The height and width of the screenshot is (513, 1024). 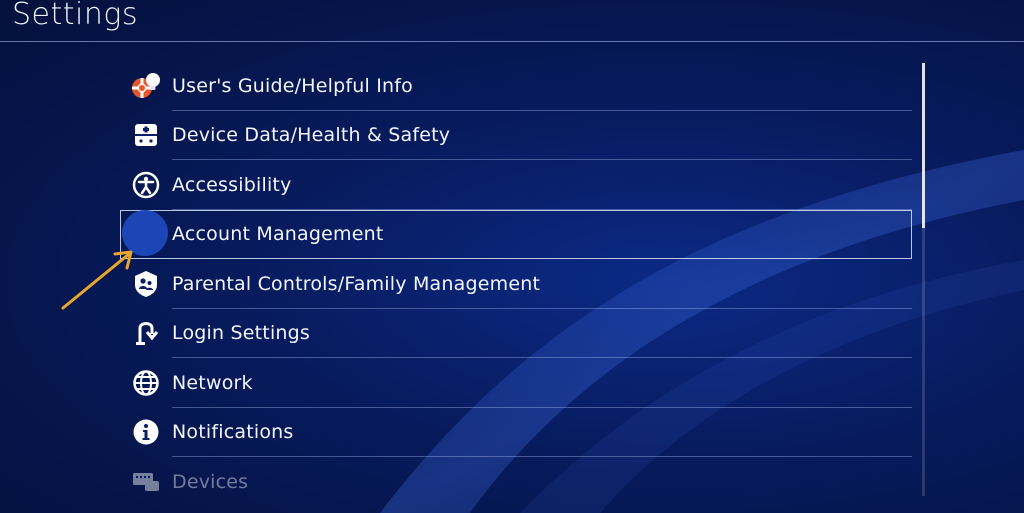 What do you see at coordinates (512, 41) in the screenshot?
I see `title-divider` at bounding box center [512, 41].